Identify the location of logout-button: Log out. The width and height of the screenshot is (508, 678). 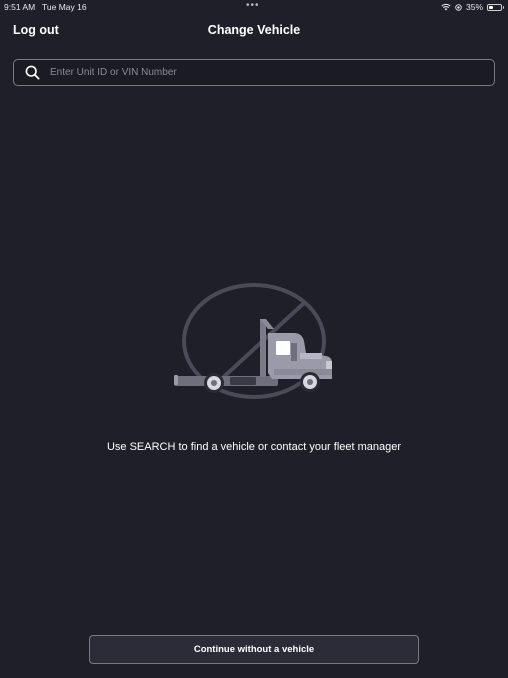
(36, 30).